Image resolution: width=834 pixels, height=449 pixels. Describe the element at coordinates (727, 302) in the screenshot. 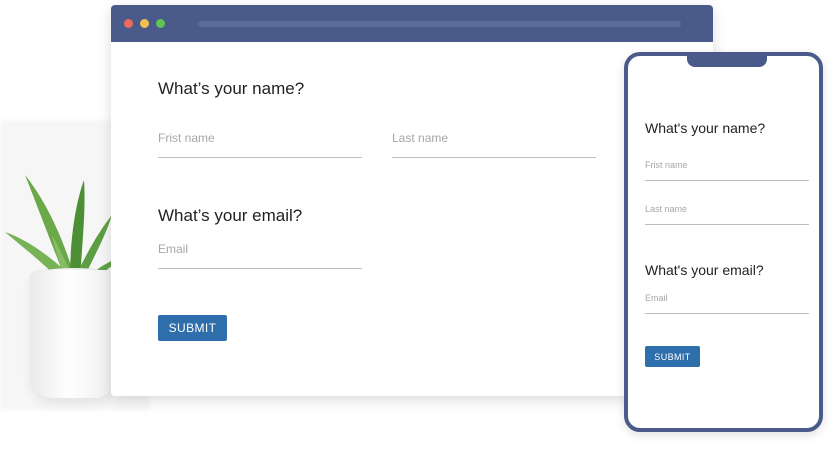

I see `mobile-email-field: Email` at that location.